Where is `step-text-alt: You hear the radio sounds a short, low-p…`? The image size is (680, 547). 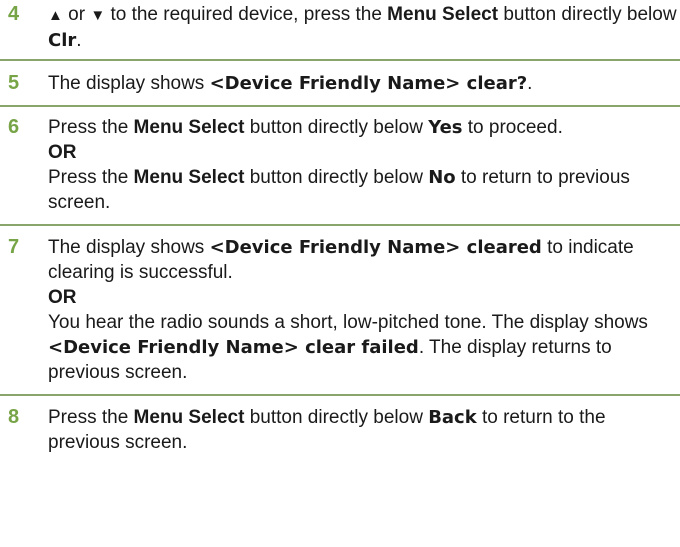 step-text-alt: You hear the radio sounds a short, low-p… is located at coordinates (364, 347).